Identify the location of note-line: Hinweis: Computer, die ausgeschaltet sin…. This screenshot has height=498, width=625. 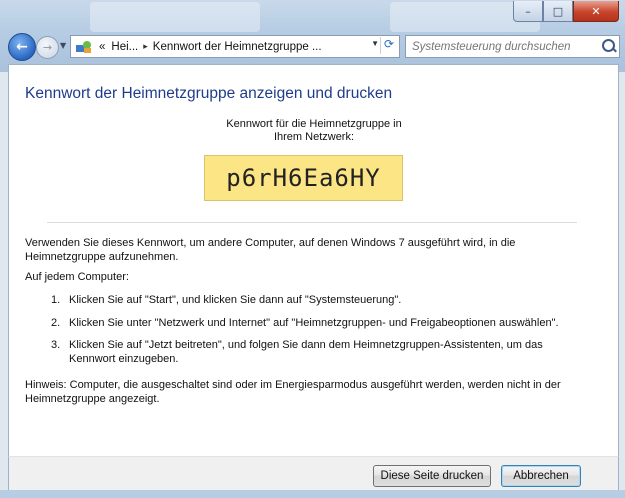
(293, 385).